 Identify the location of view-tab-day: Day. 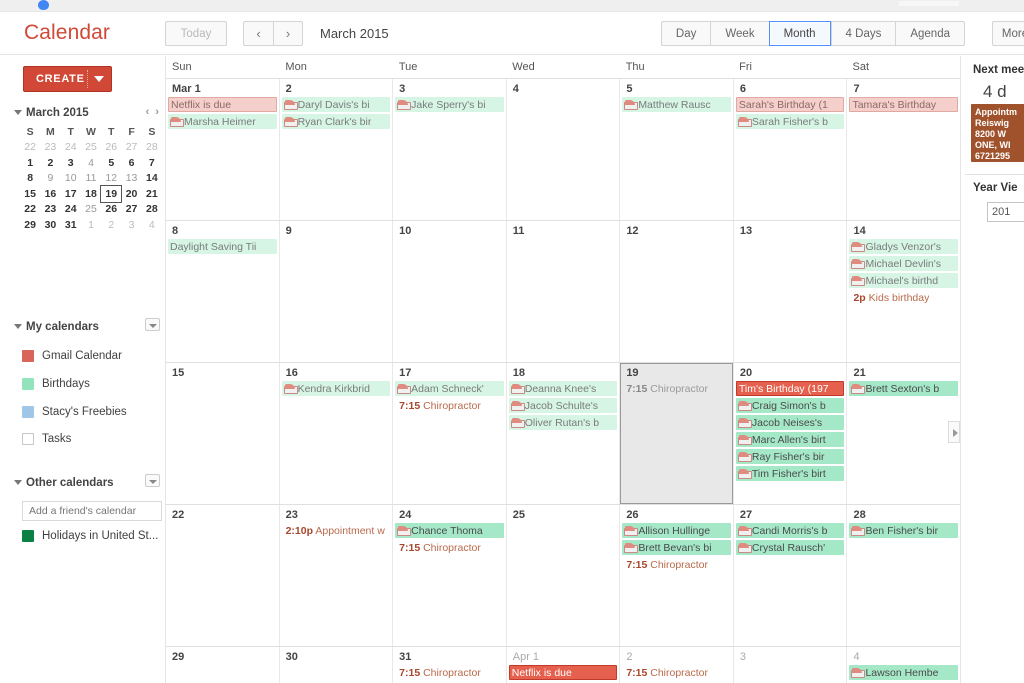
(685, 33).